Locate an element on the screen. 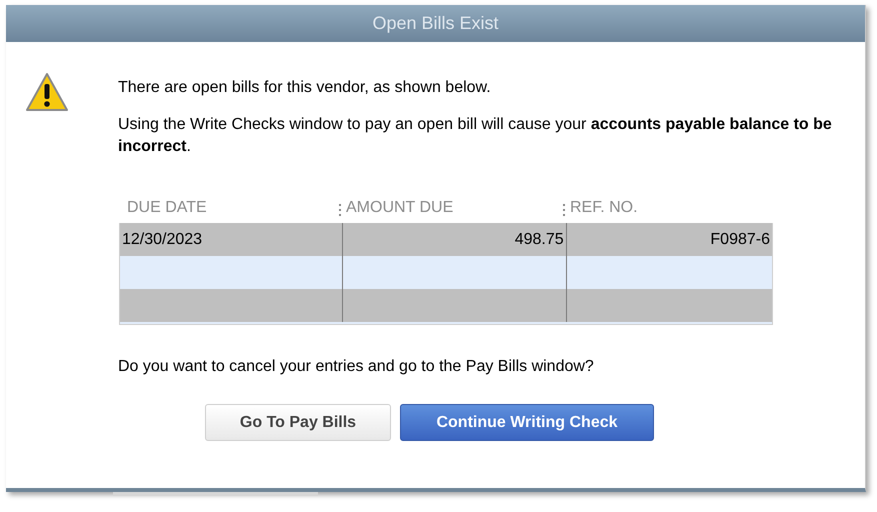 The width and height of the screenshot is (877, 512). message-text: There are open bills for this vendor, as shown below. is located at coordinates (305, 88).